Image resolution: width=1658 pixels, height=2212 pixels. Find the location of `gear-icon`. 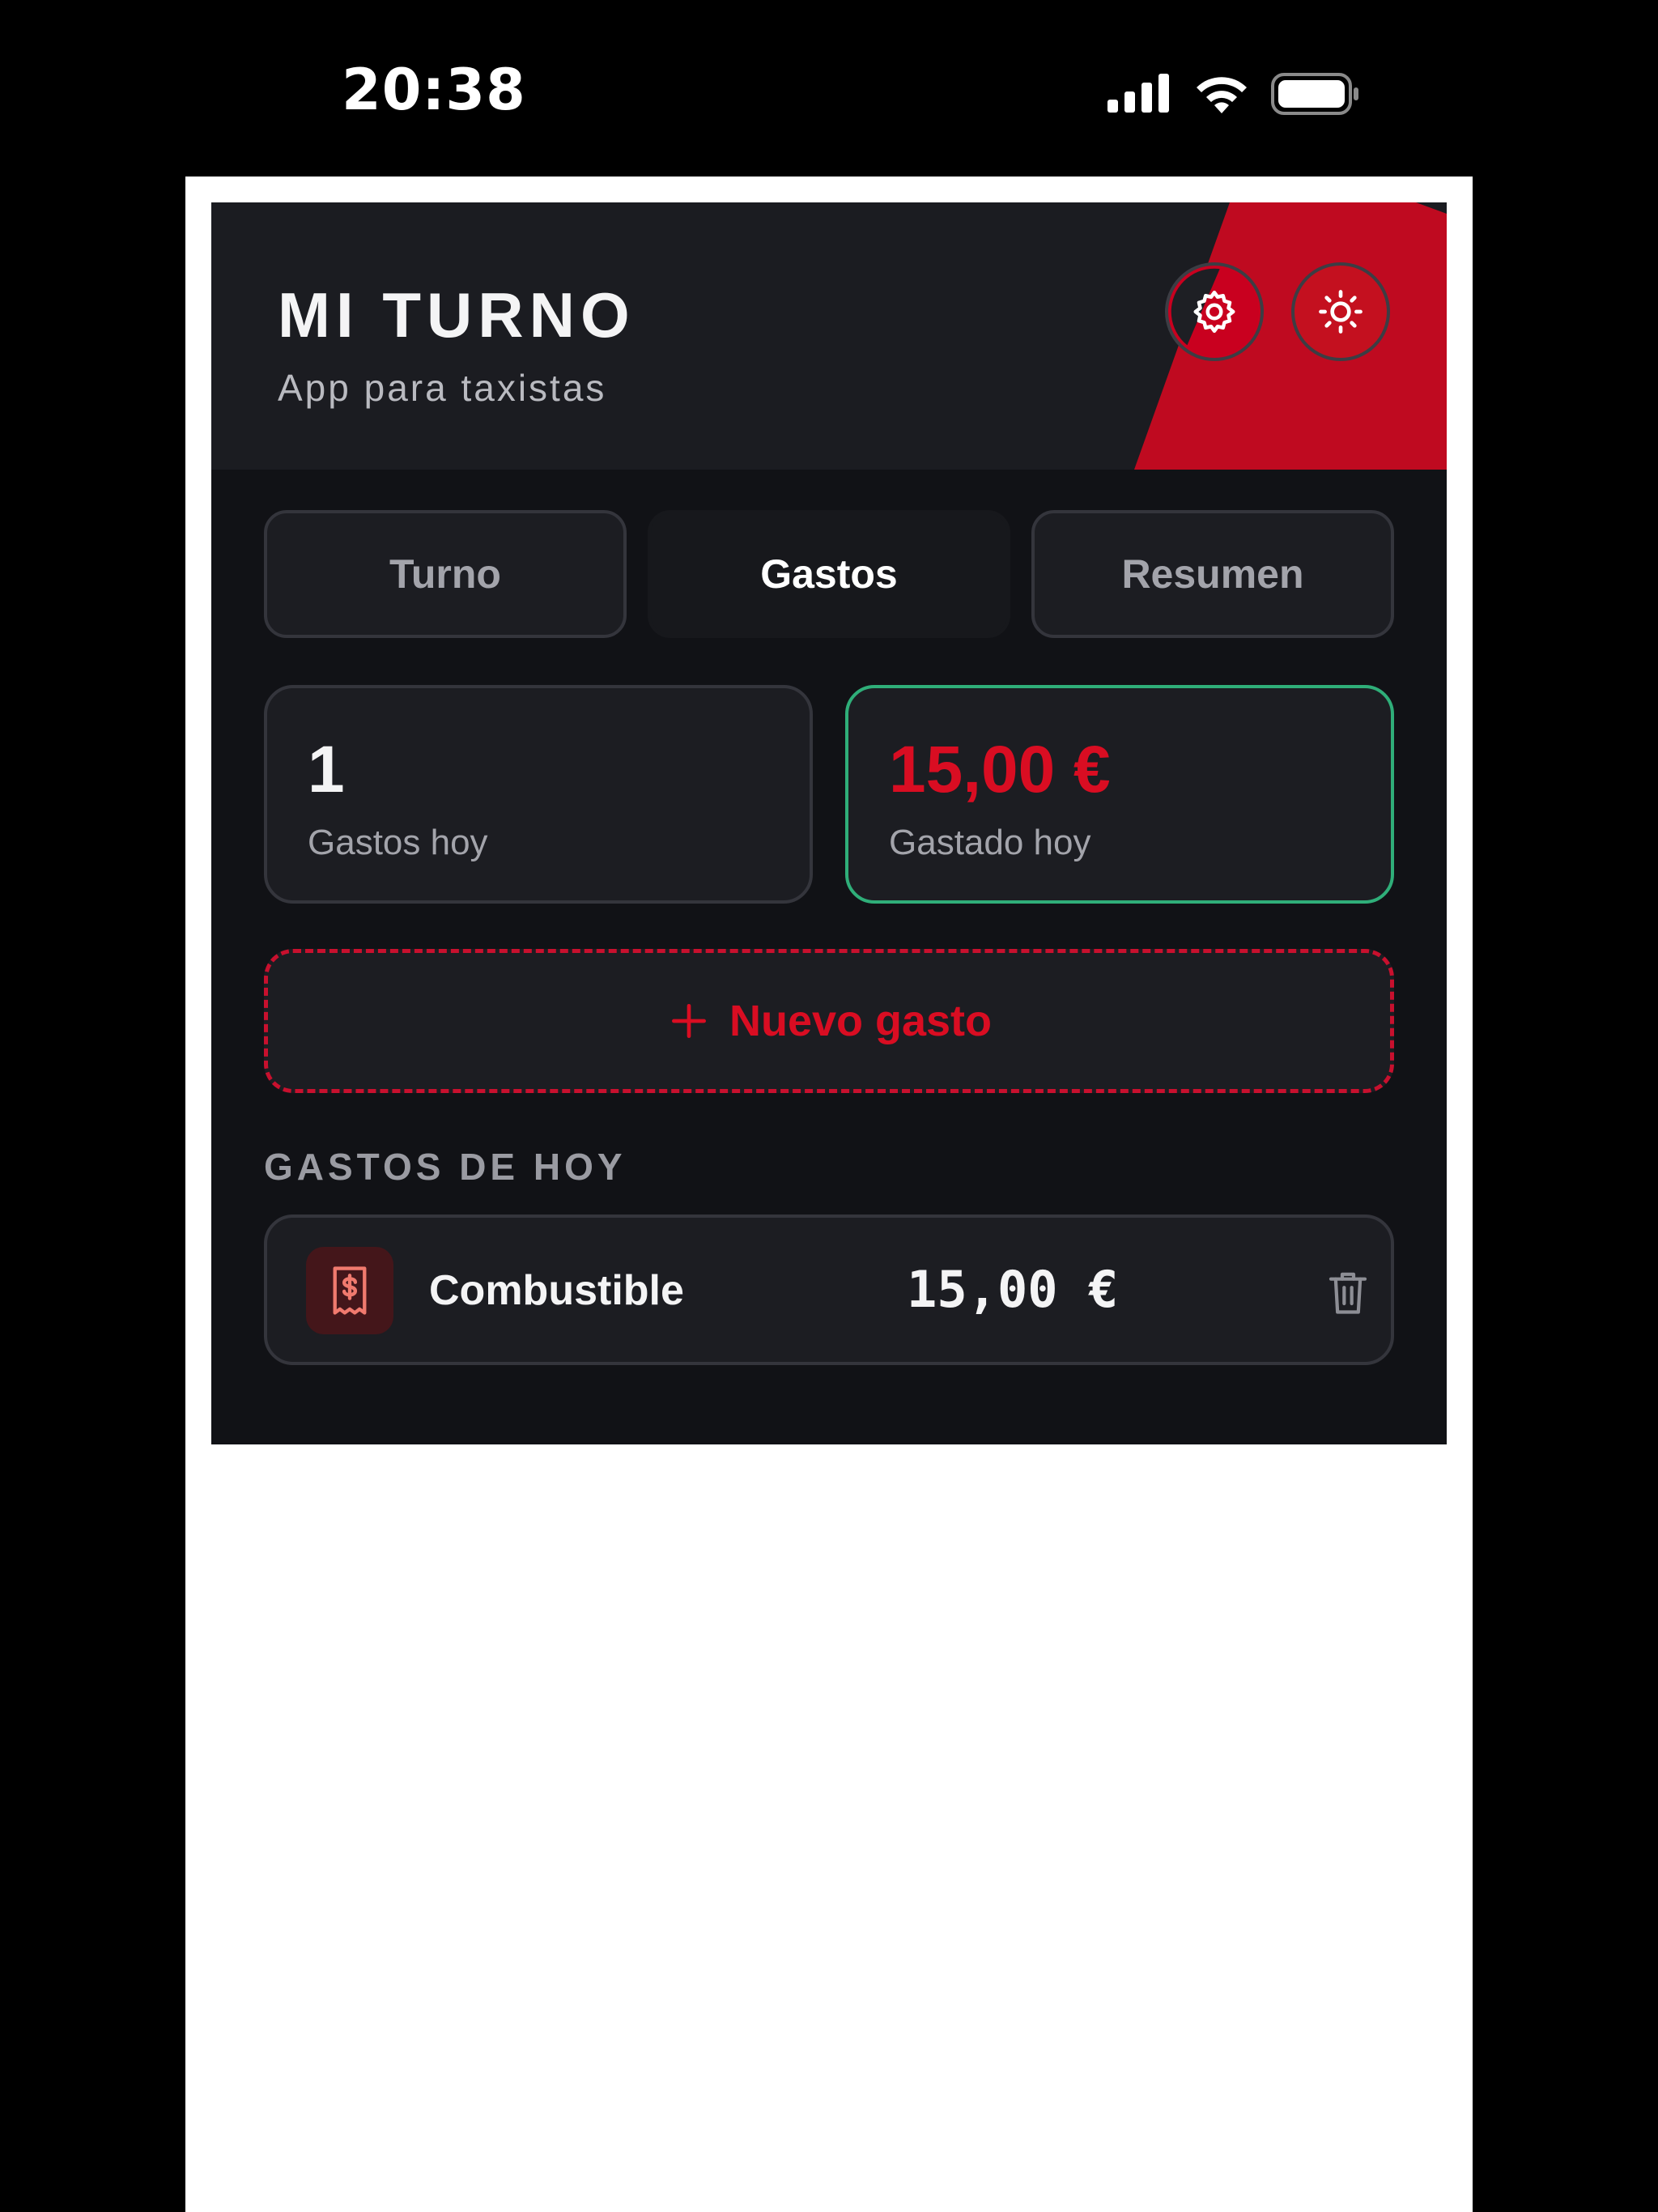

gear-icon is located at coordinates (1214, 312).